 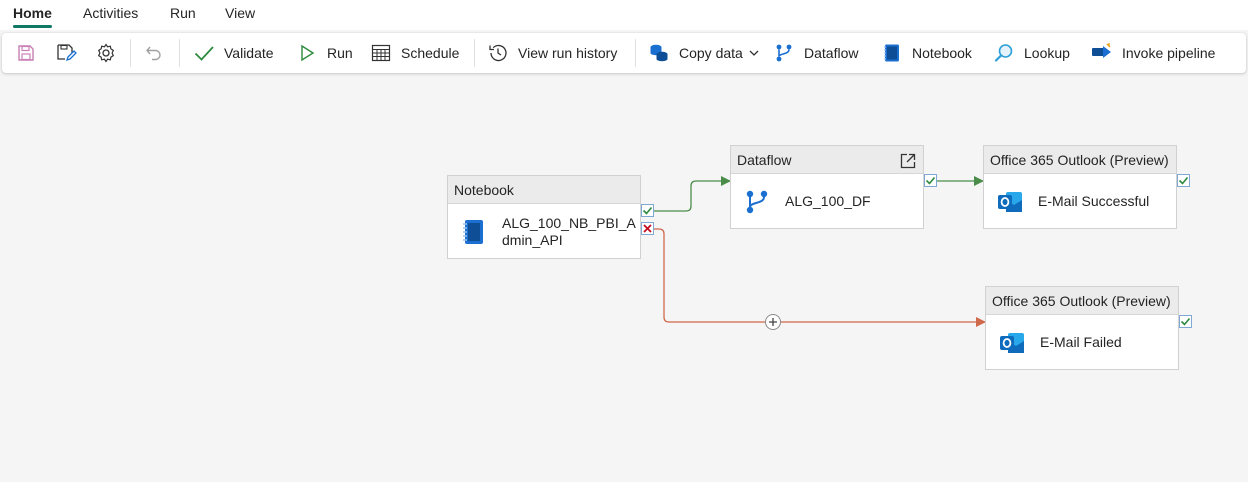 I want to click on ribbon-tabs: Home Activities Run View, so click(x=624, y=15).